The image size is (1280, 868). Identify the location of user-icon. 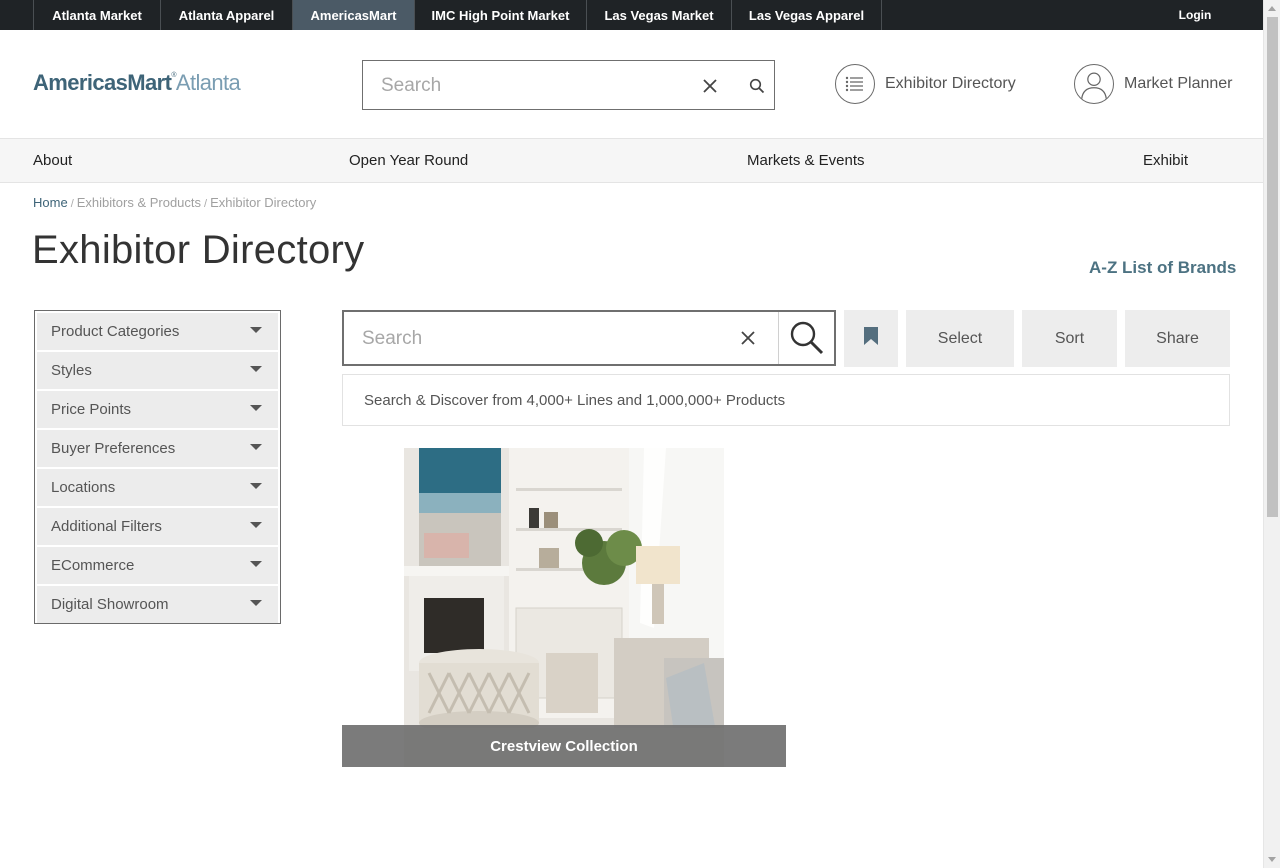
(1094, 84).